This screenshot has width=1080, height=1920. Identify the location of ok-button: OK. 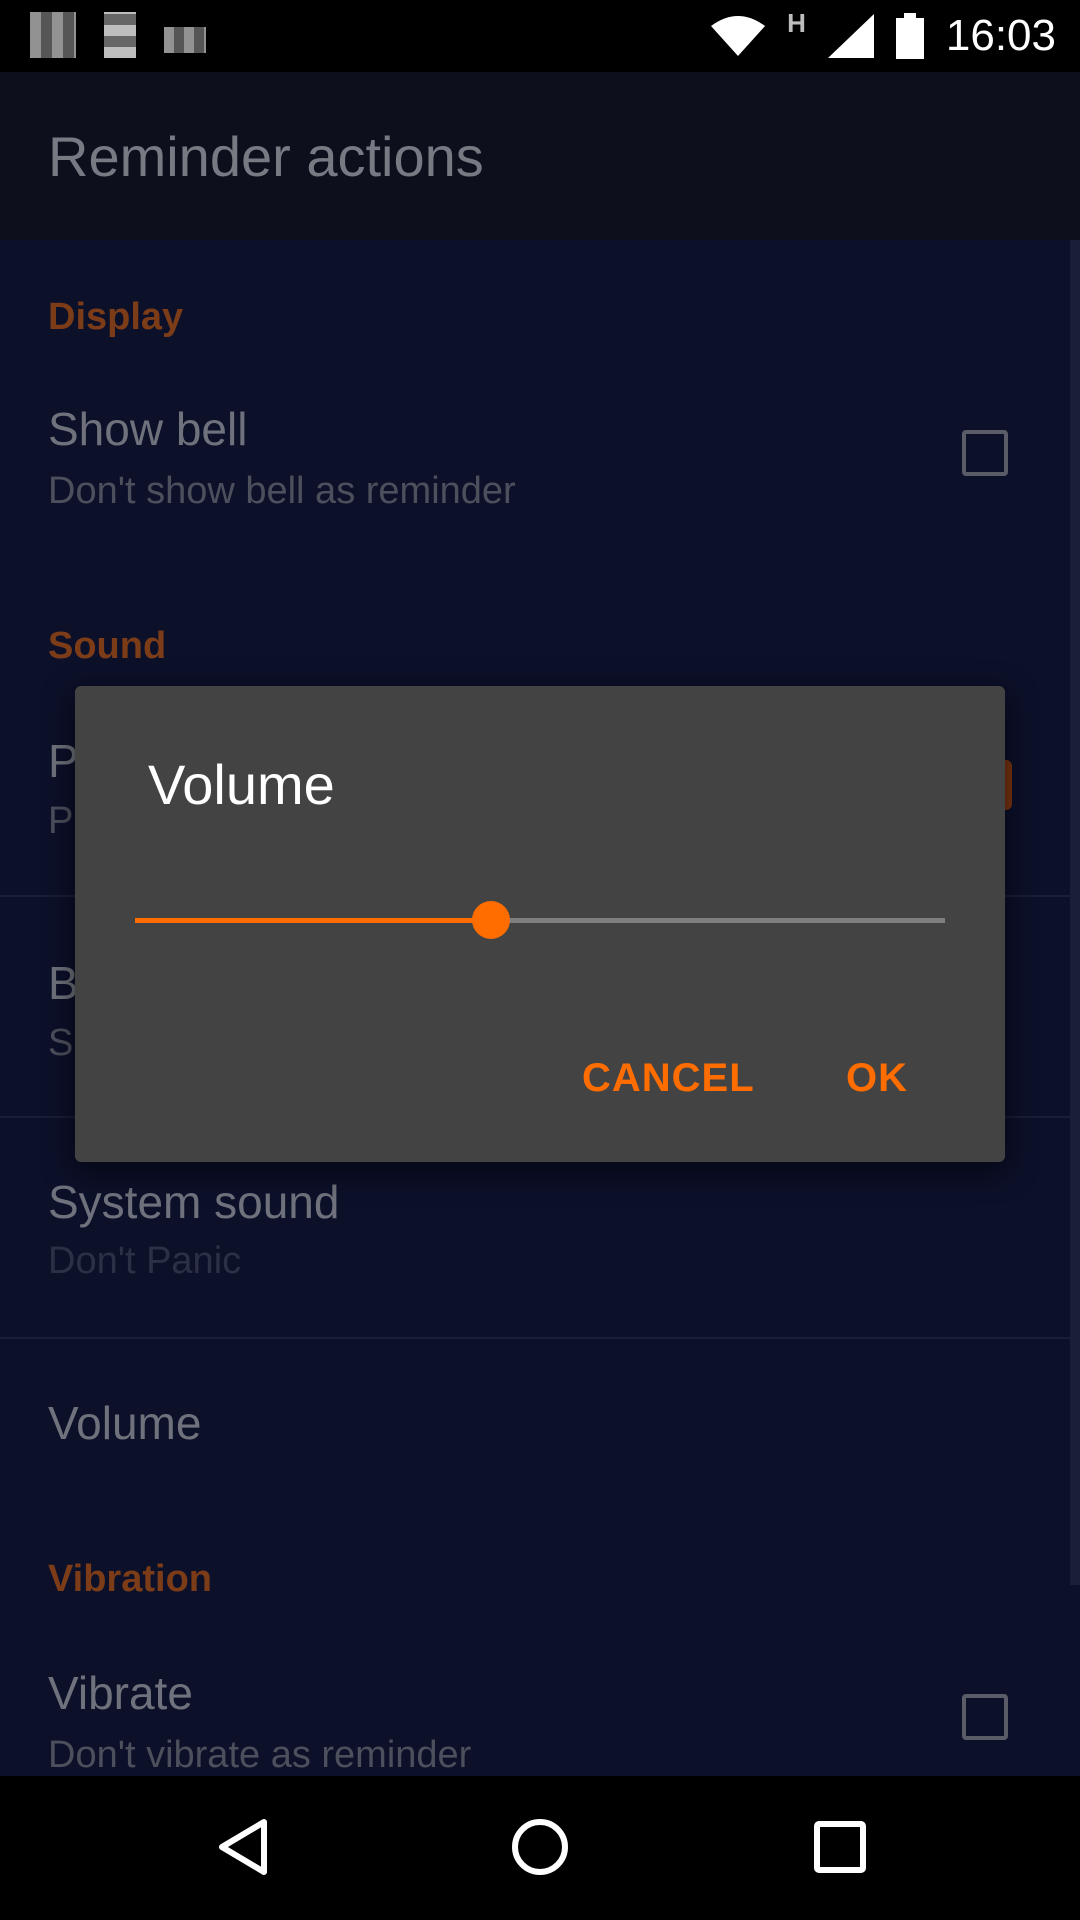
(877, 1078).